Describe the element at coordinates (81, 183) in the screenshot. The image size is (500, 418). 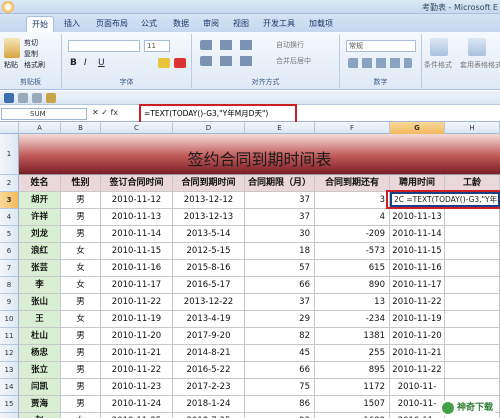
I see `header-cell: 性别` at that location.